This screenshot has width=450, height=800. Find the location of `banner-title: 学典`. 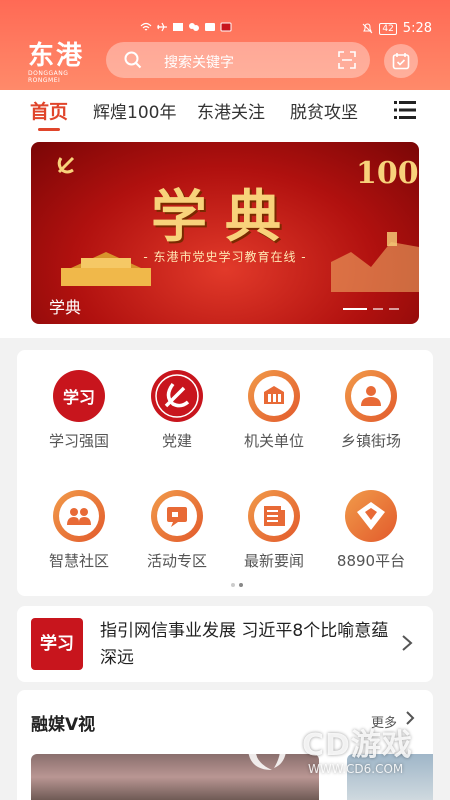

banner-title: 学典 is located at coordinates (225, 217).